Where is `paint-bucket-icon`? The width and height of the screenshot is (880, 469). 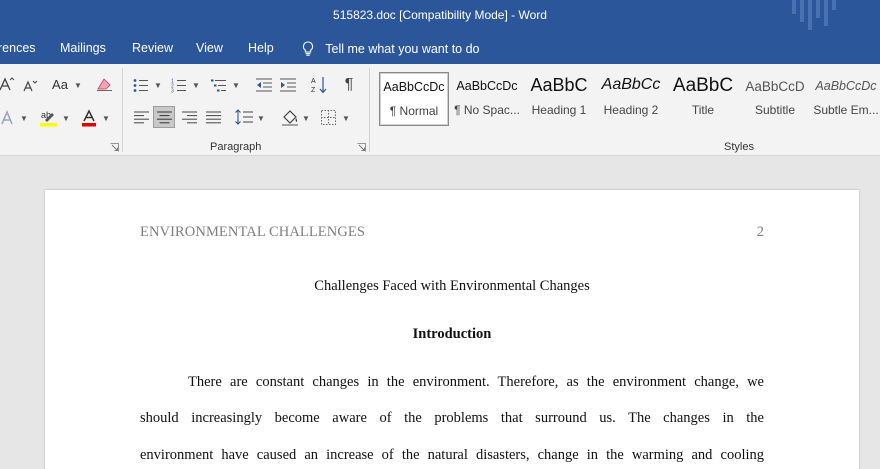
paint-bucket-icon is located at coordinates (290, 117).